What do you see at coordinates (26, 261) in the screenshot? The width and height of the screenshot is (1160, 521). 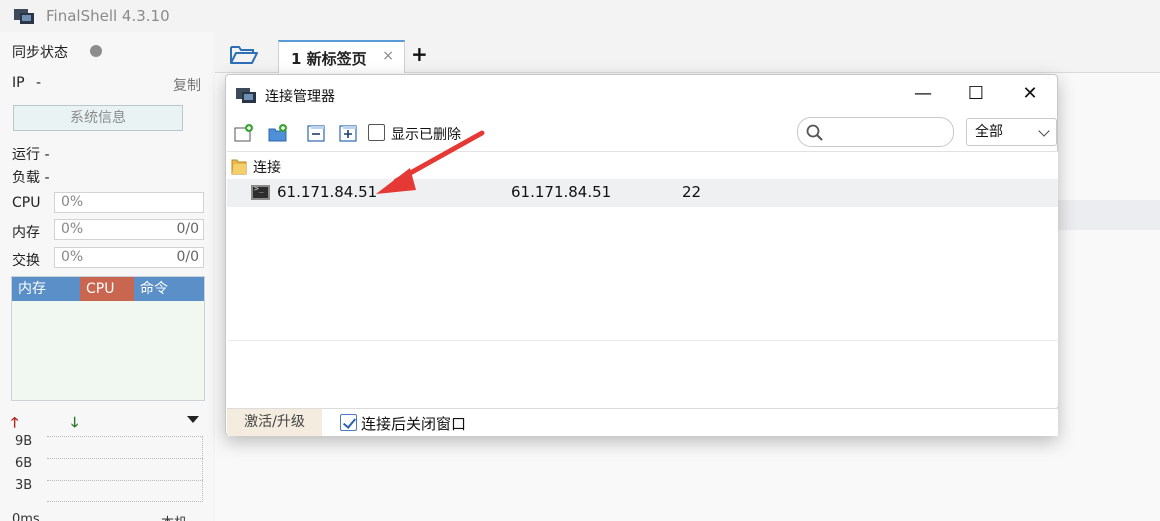 I see `swap-label: 交换` at bounding box center [26, 261].